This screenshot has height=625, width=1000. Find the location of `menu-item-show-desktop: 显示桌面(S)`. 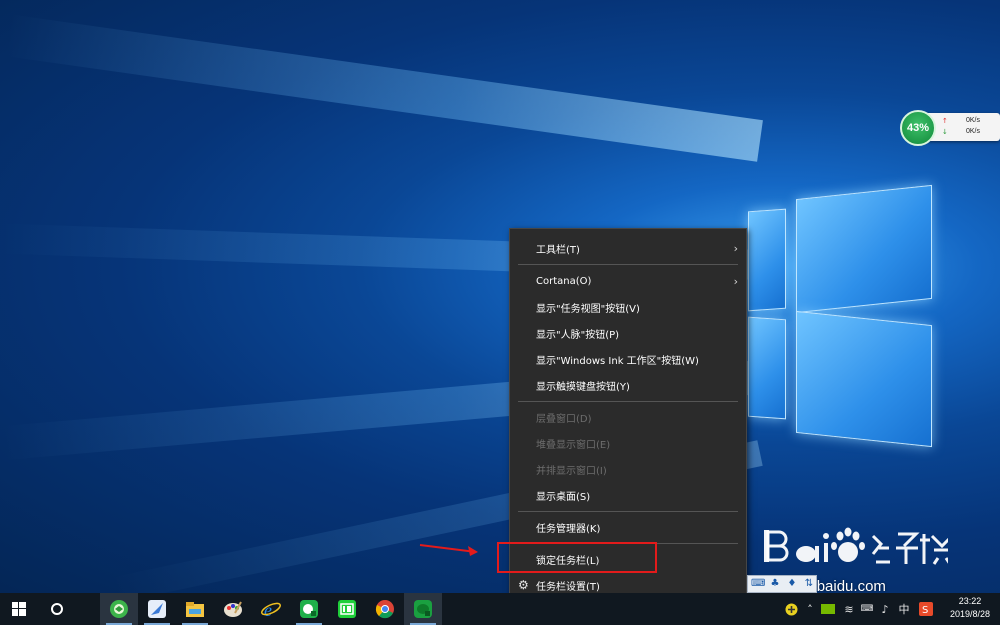

menu-item-show-desktop: 显示桌面(S) is located at coordinates (628, 495).